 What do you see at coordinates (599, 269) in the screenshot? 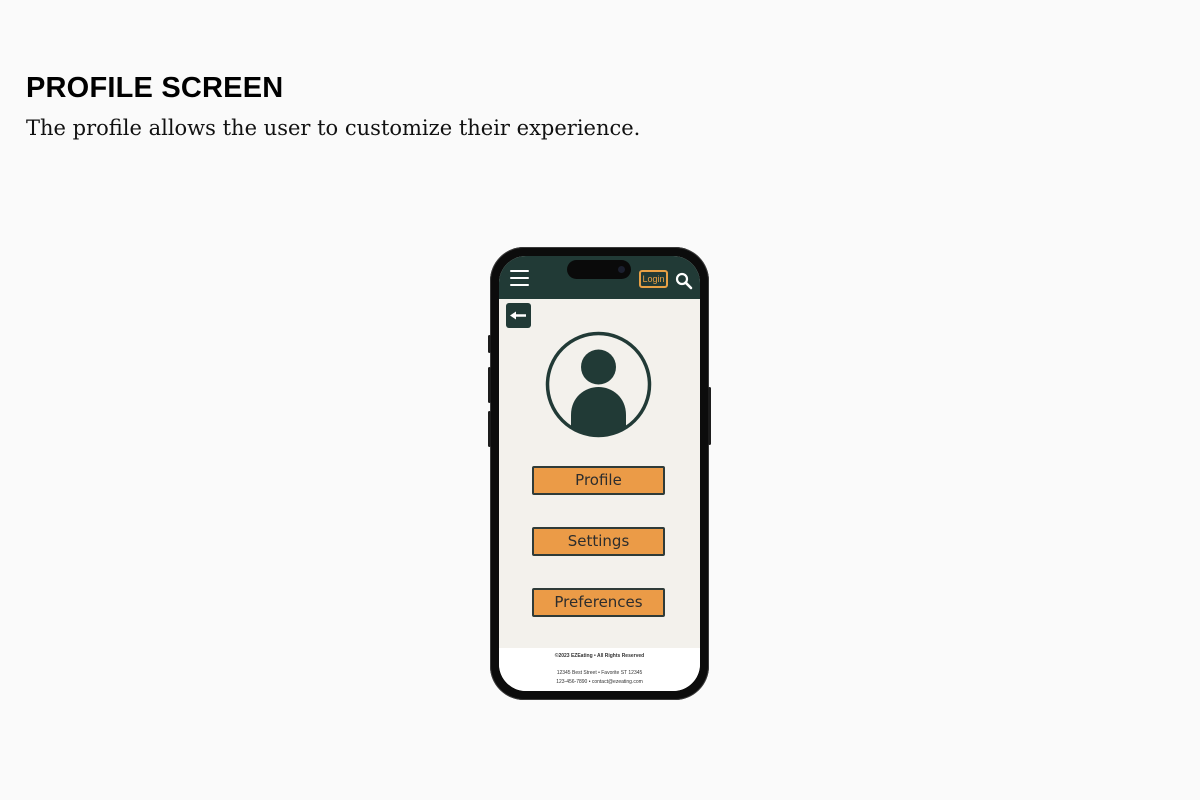
I see `dynamic-island` at bounding box center [599, 269].